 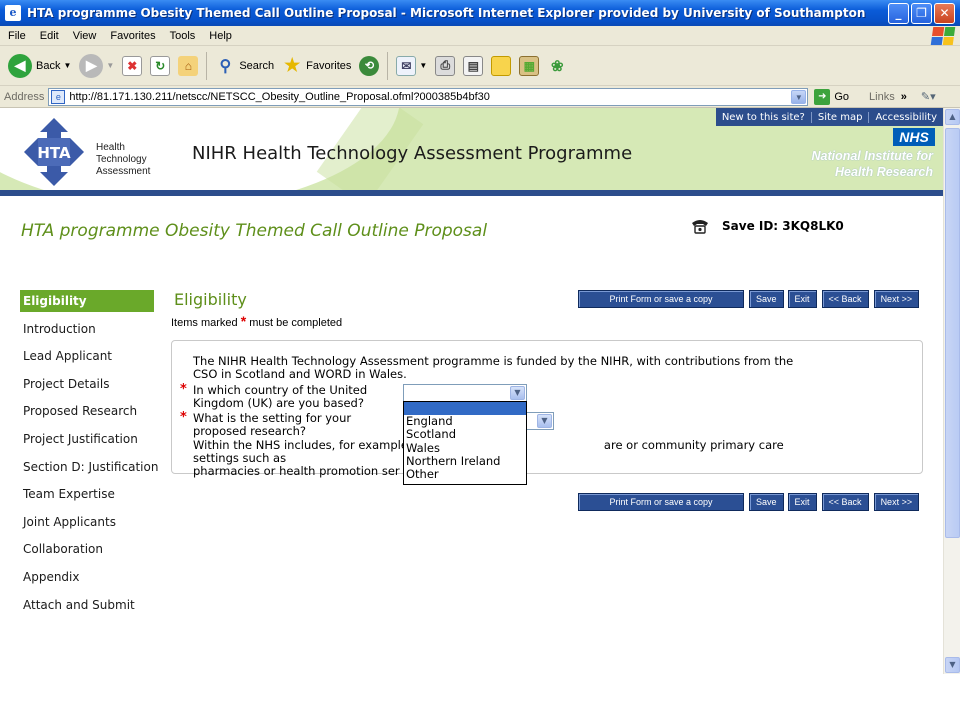 I want to click on go-button: ➜ Go, so click(x=832, y=96).